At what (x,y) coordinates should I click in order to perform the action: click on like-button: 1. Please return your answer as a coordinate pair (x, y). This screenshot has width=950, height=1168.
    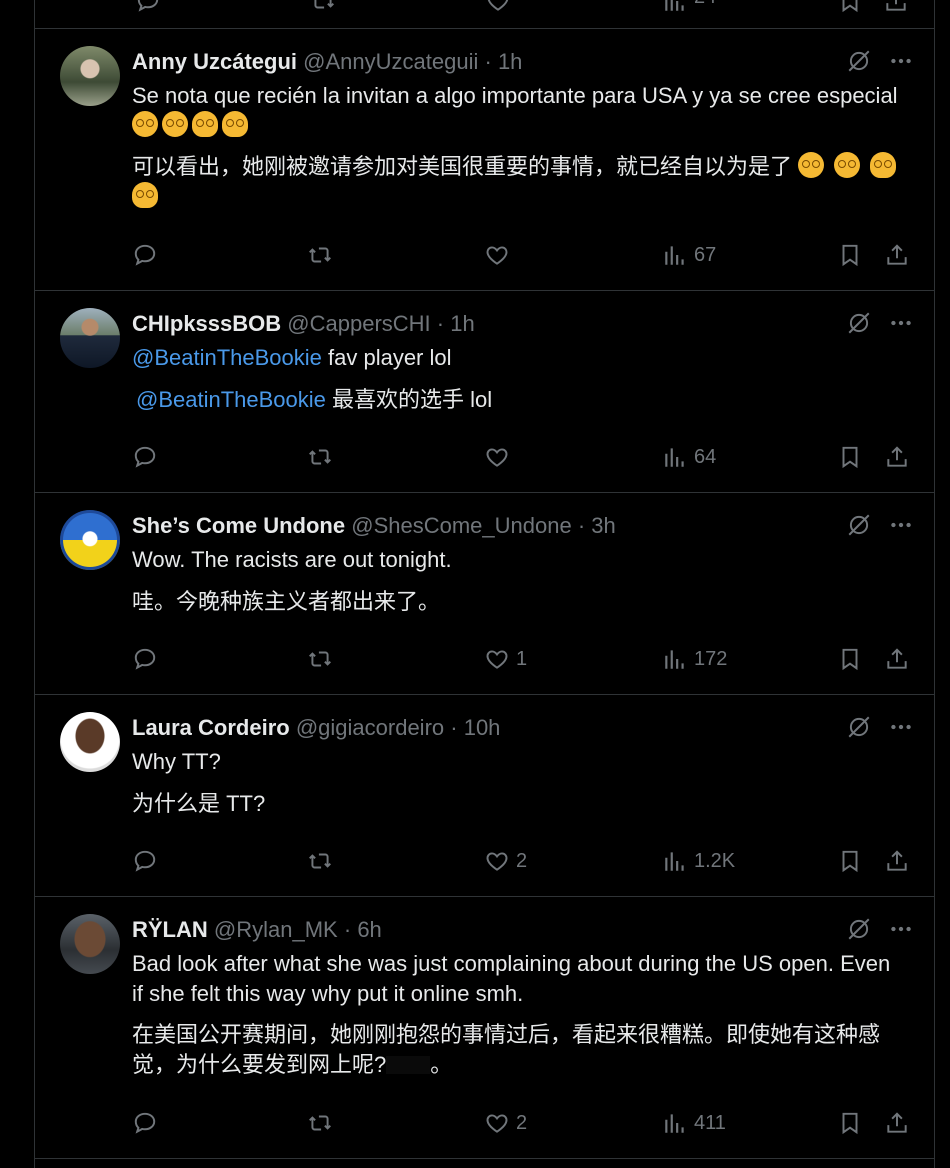
    Looking at the image, I should click on (505, 659).